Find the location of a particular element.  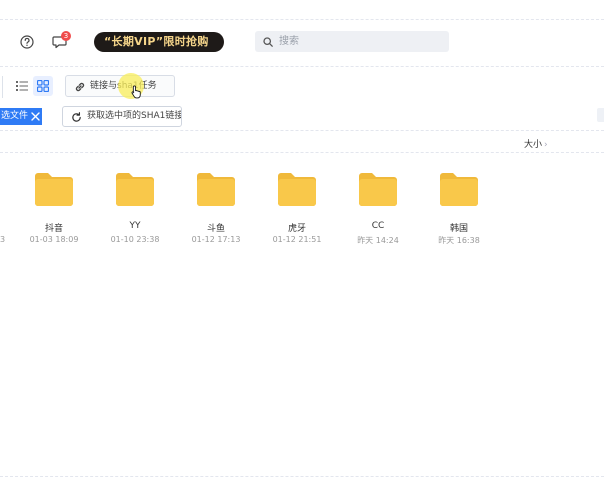

grid-view-button is located at coordinates (43, 86).